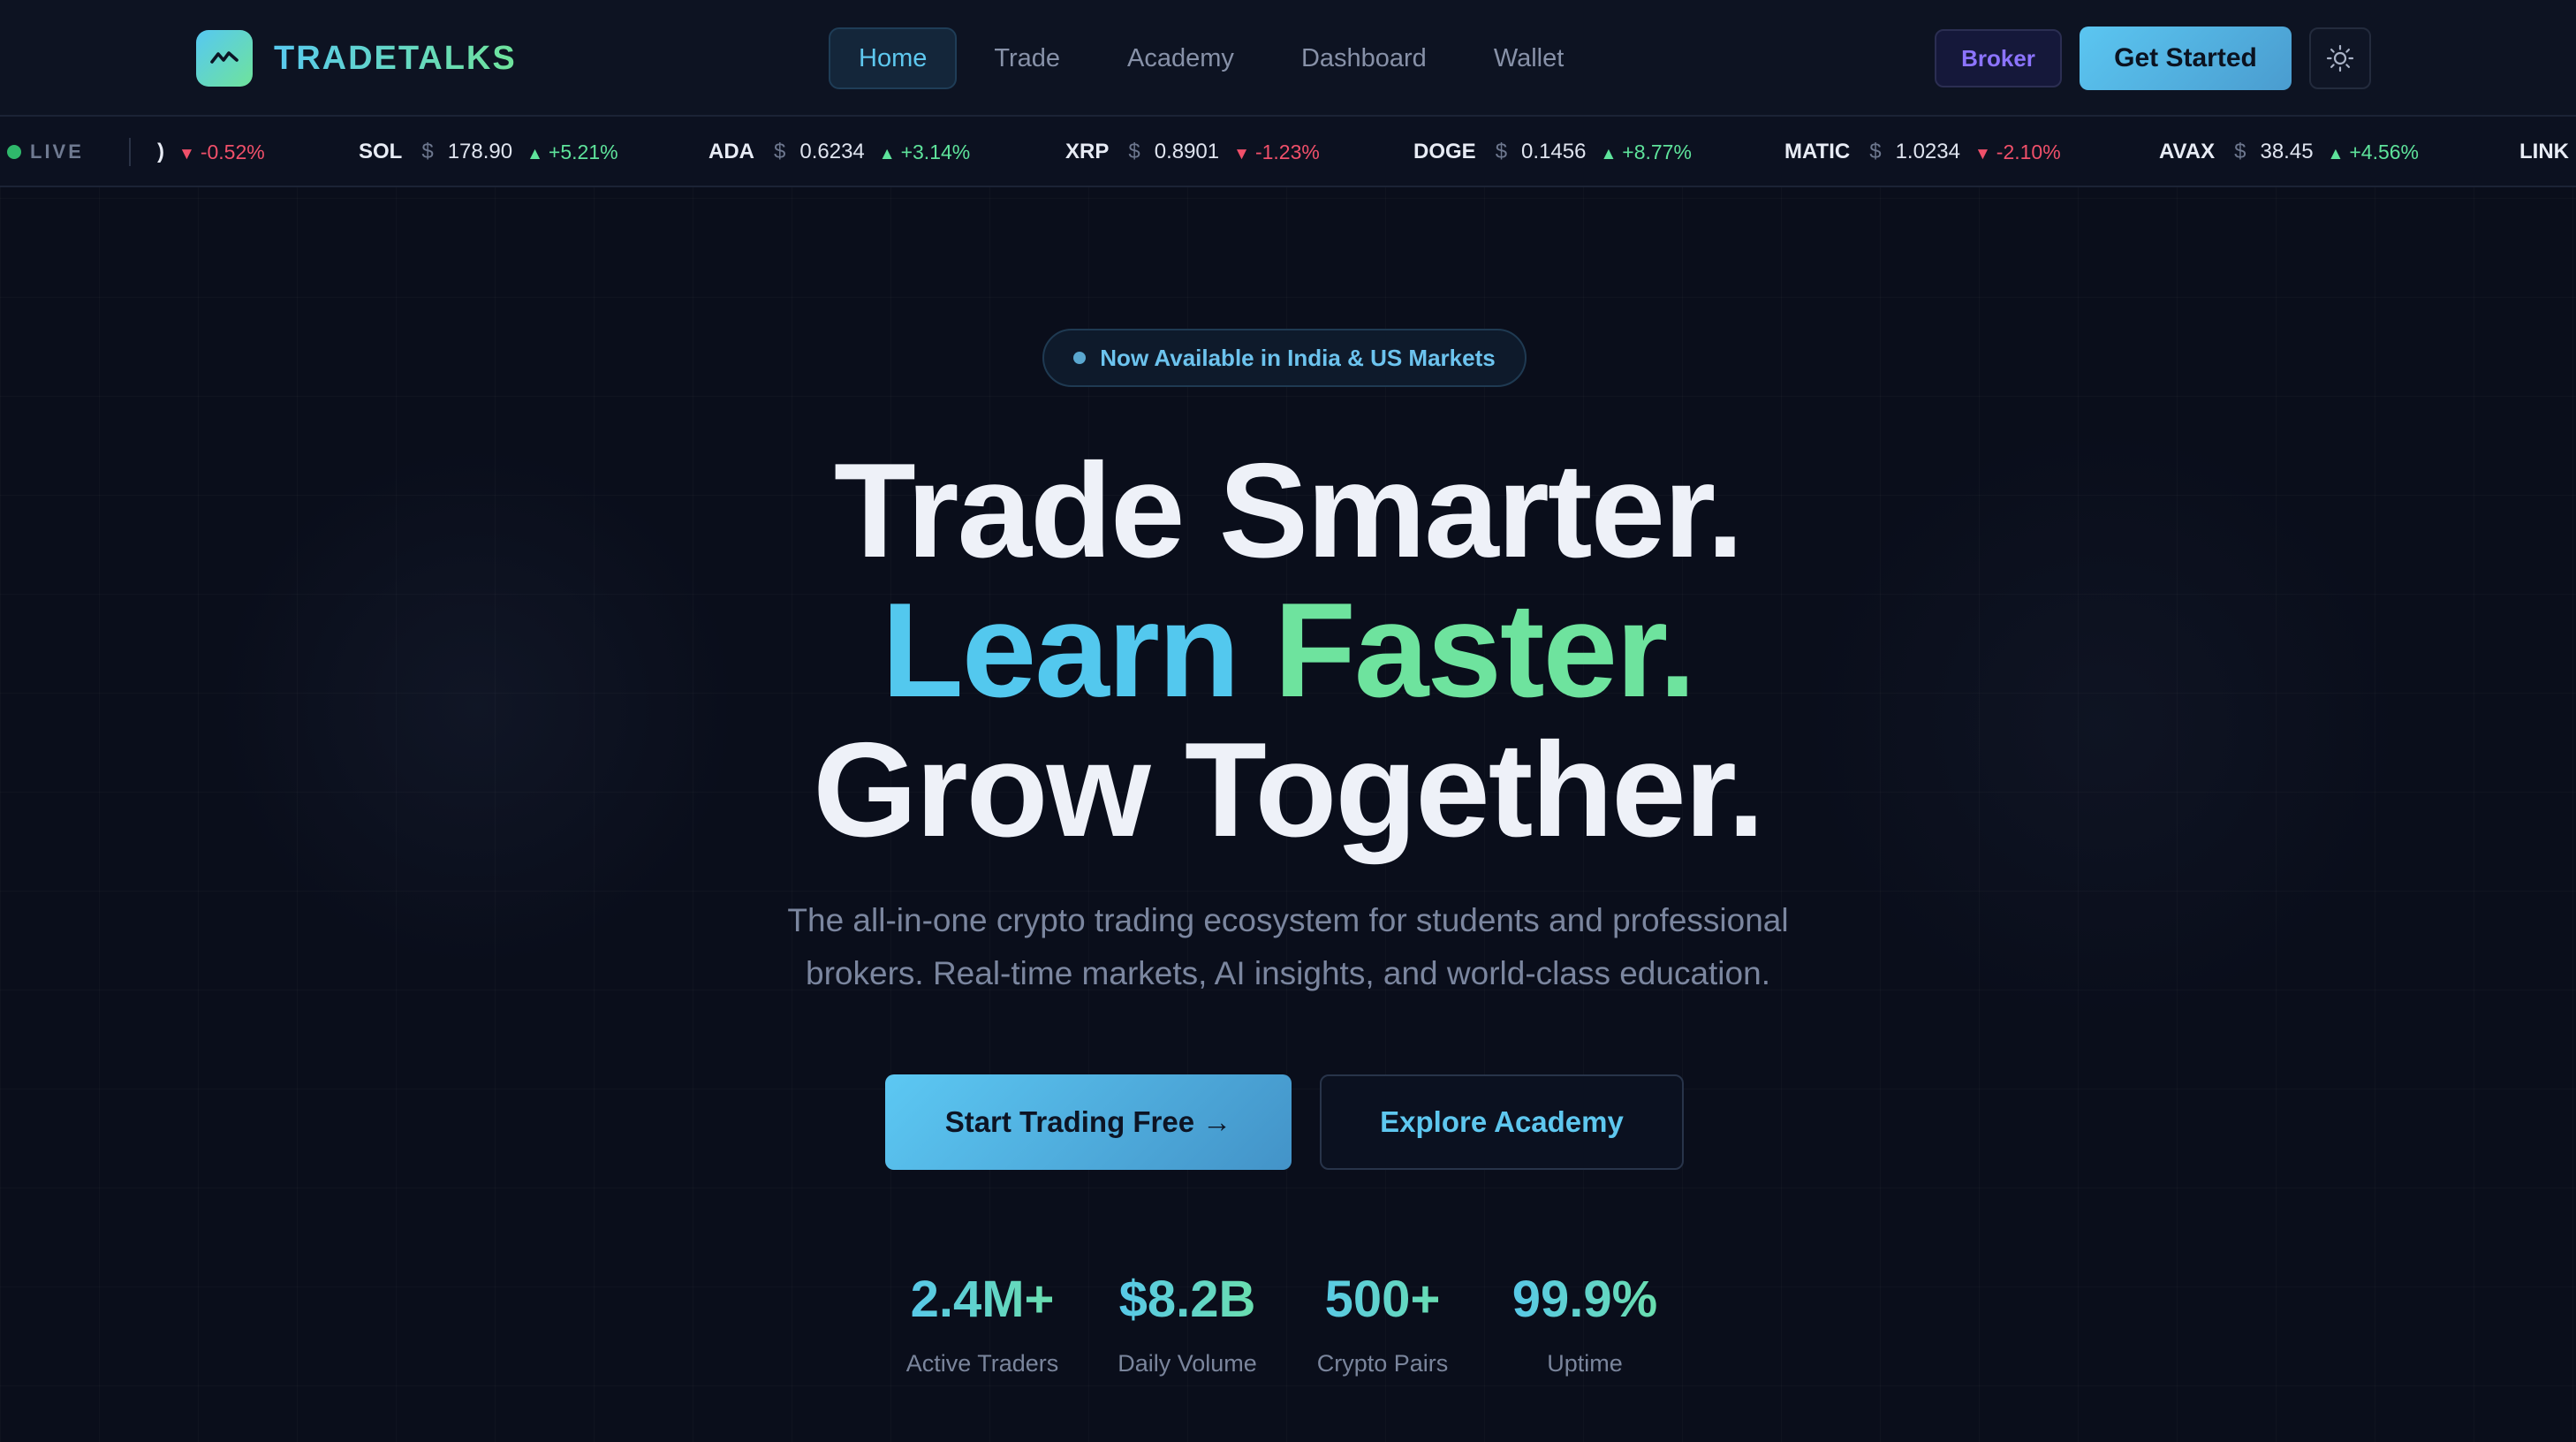 The width and height of the screenshot is (2576, 1442). I want to click on ticker-change: ▲ +4.56%, so click(2373, 151).